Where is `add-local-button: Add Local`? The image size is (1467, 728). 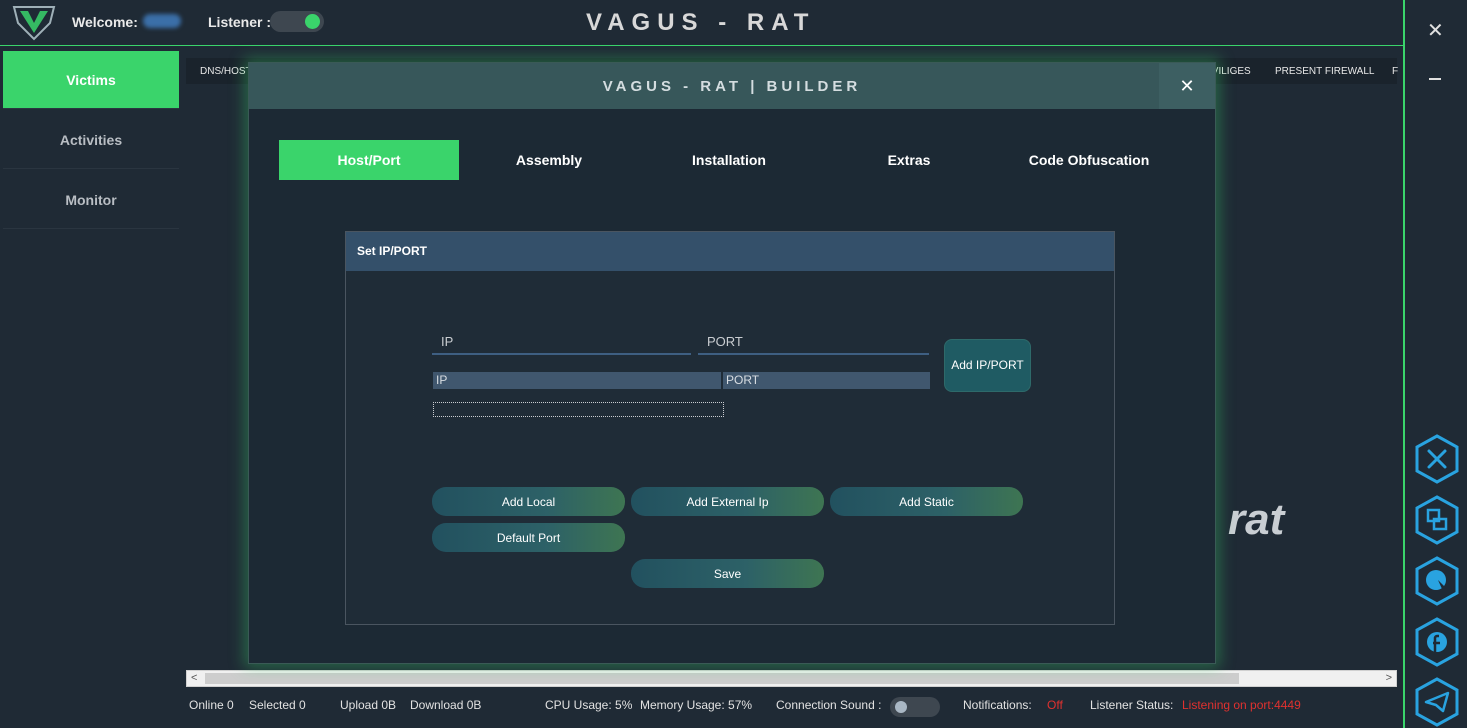 add-local-button: Add Local is located at coordinates (528, 501).